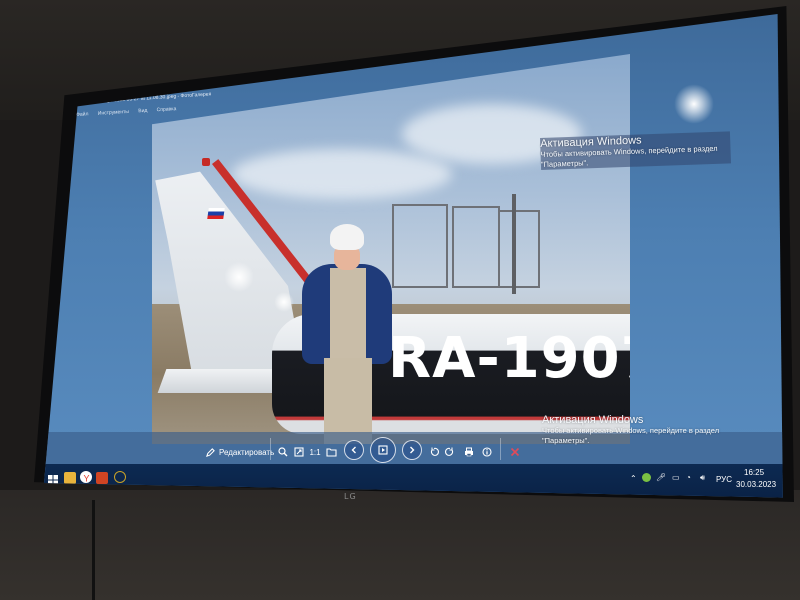 The image size is (800, 600). Describe the element at coordinates (514, 244) in the screenshot. I see `photo-pole` at that location.